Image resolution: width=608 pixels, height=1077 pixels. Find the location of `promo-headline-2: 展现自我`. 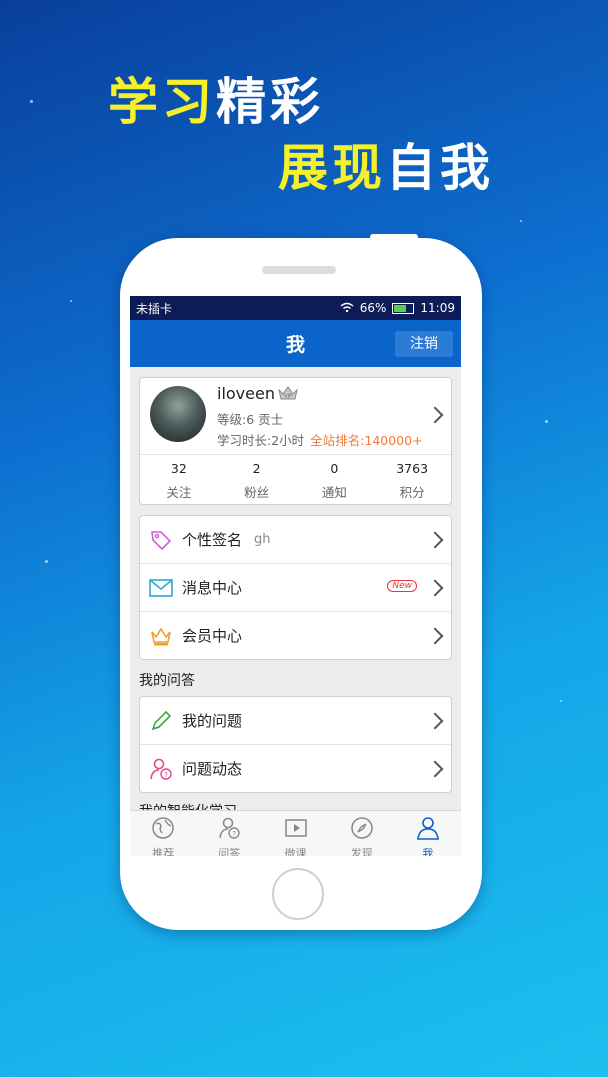

promo-headline-2: 展现自我 is located at coordinates (386, 164).